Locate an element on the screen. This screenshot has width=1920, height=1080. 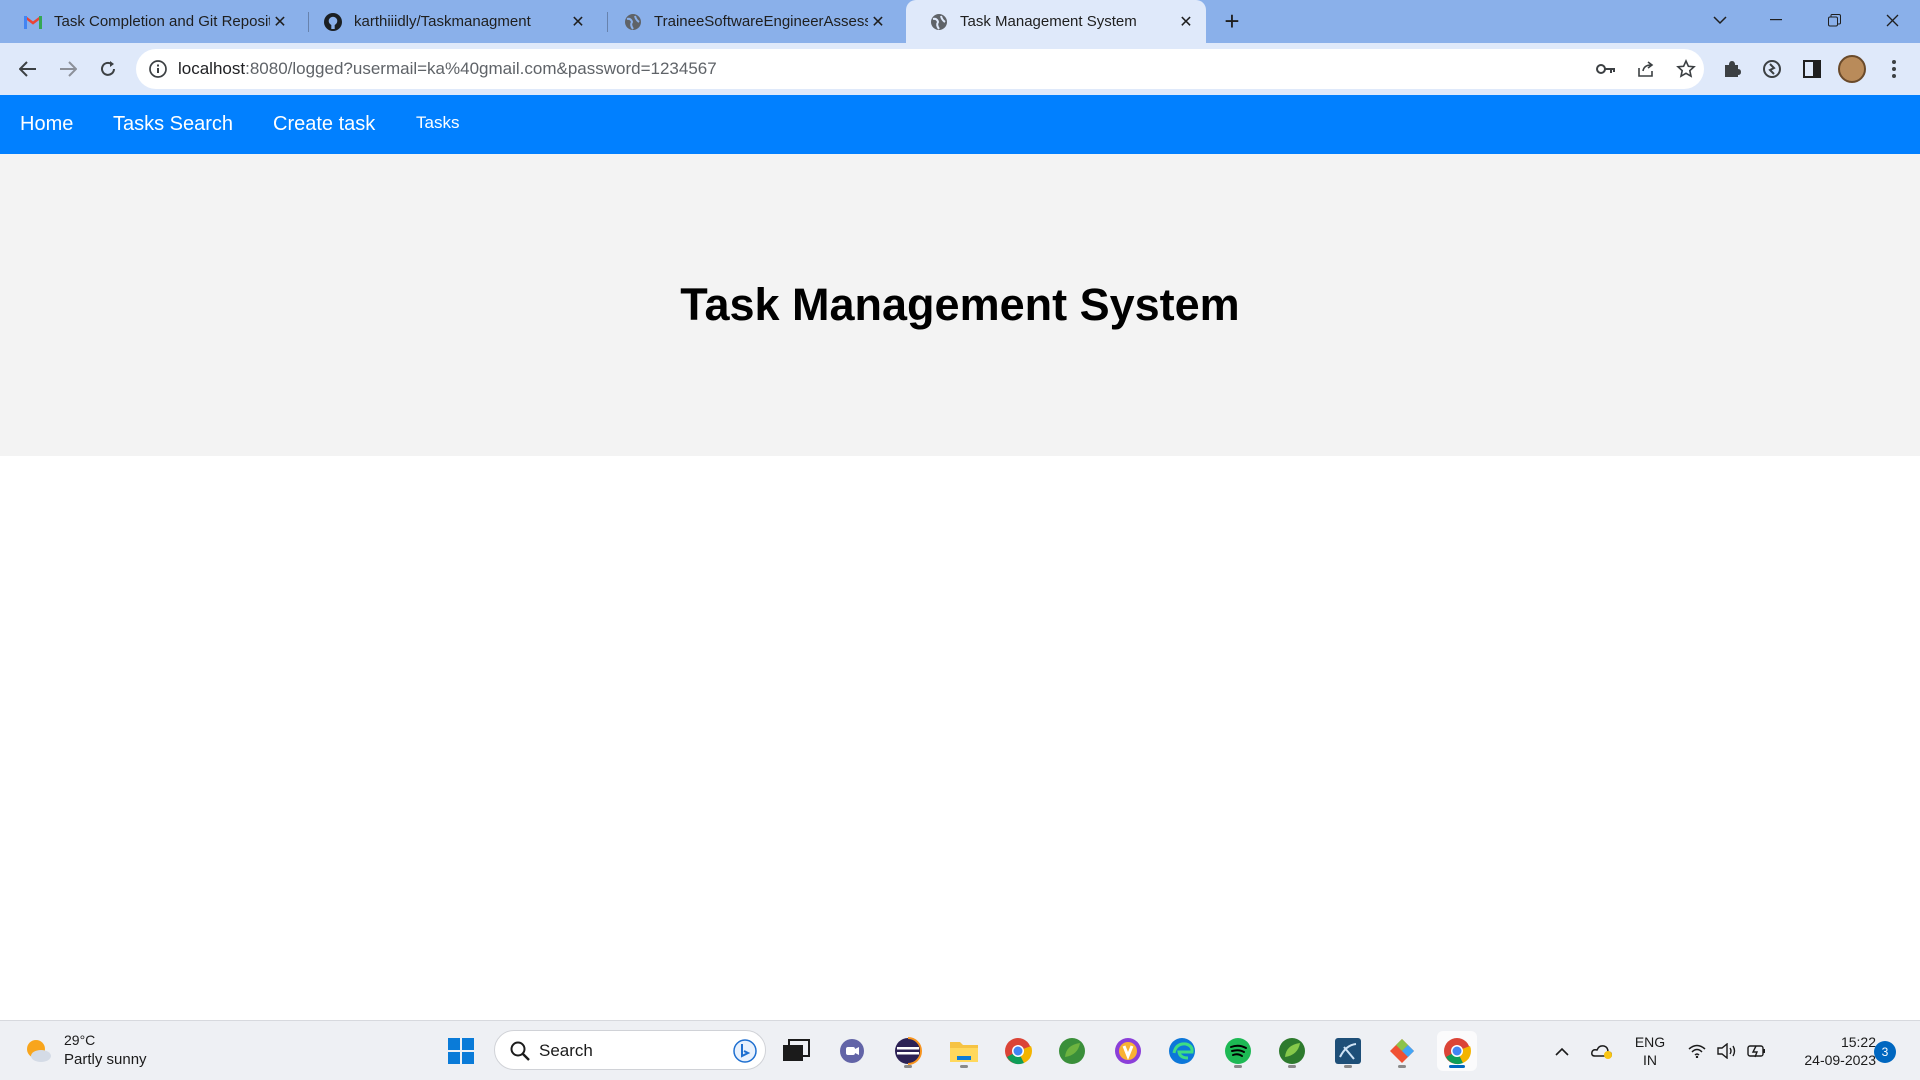
tab-task-management: Task Management System ✕ is located at coordinates (1056, 21).